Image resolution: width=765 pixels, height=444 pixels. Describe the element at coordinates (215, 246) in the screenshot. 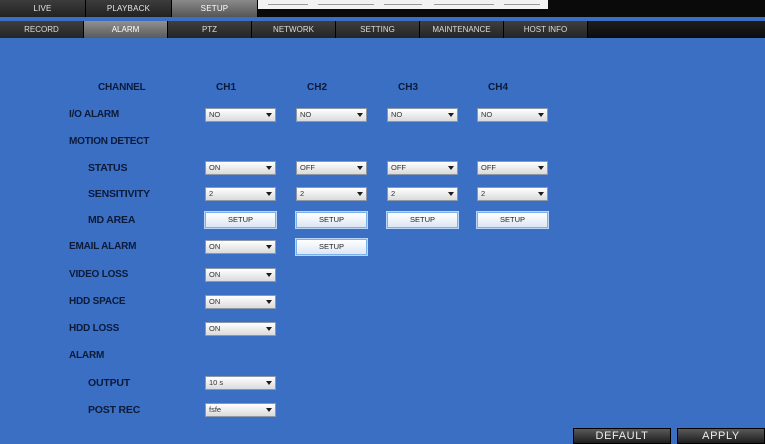

I see `email-alarm-value: ON` at that location.